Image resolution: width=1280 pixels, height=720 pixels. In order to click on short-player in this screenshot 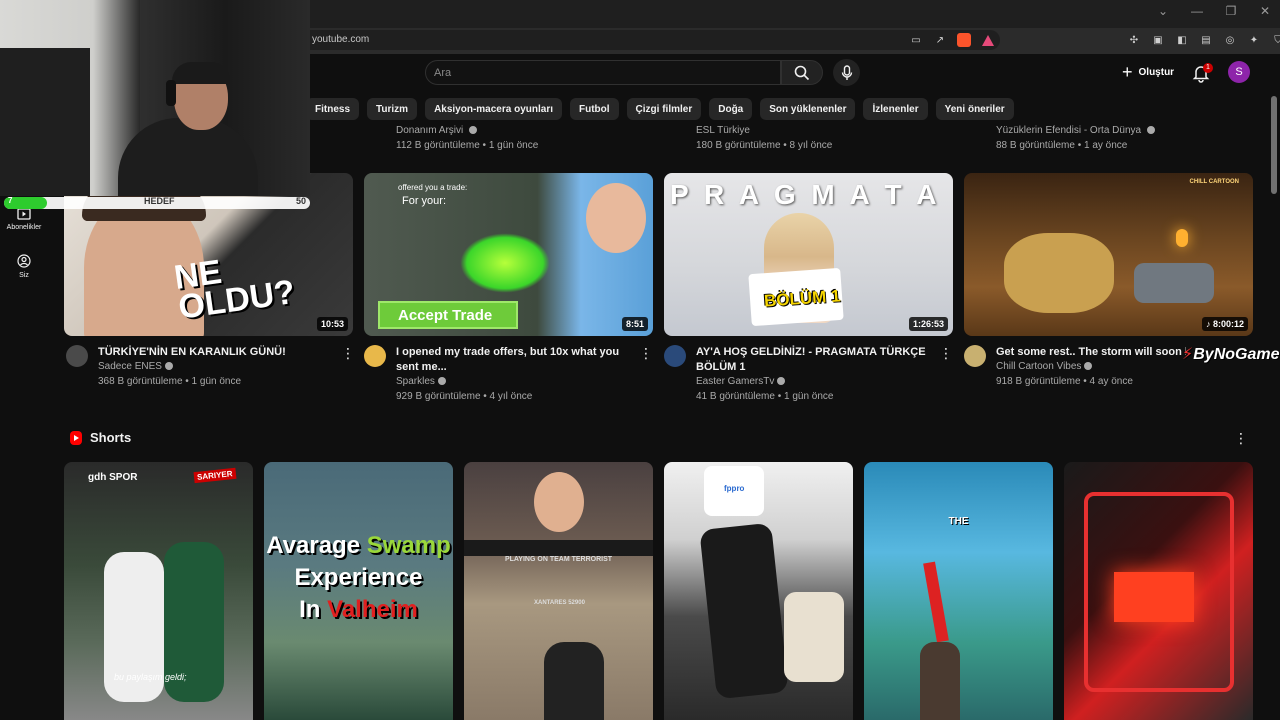, I will do `click(574, 681)`.